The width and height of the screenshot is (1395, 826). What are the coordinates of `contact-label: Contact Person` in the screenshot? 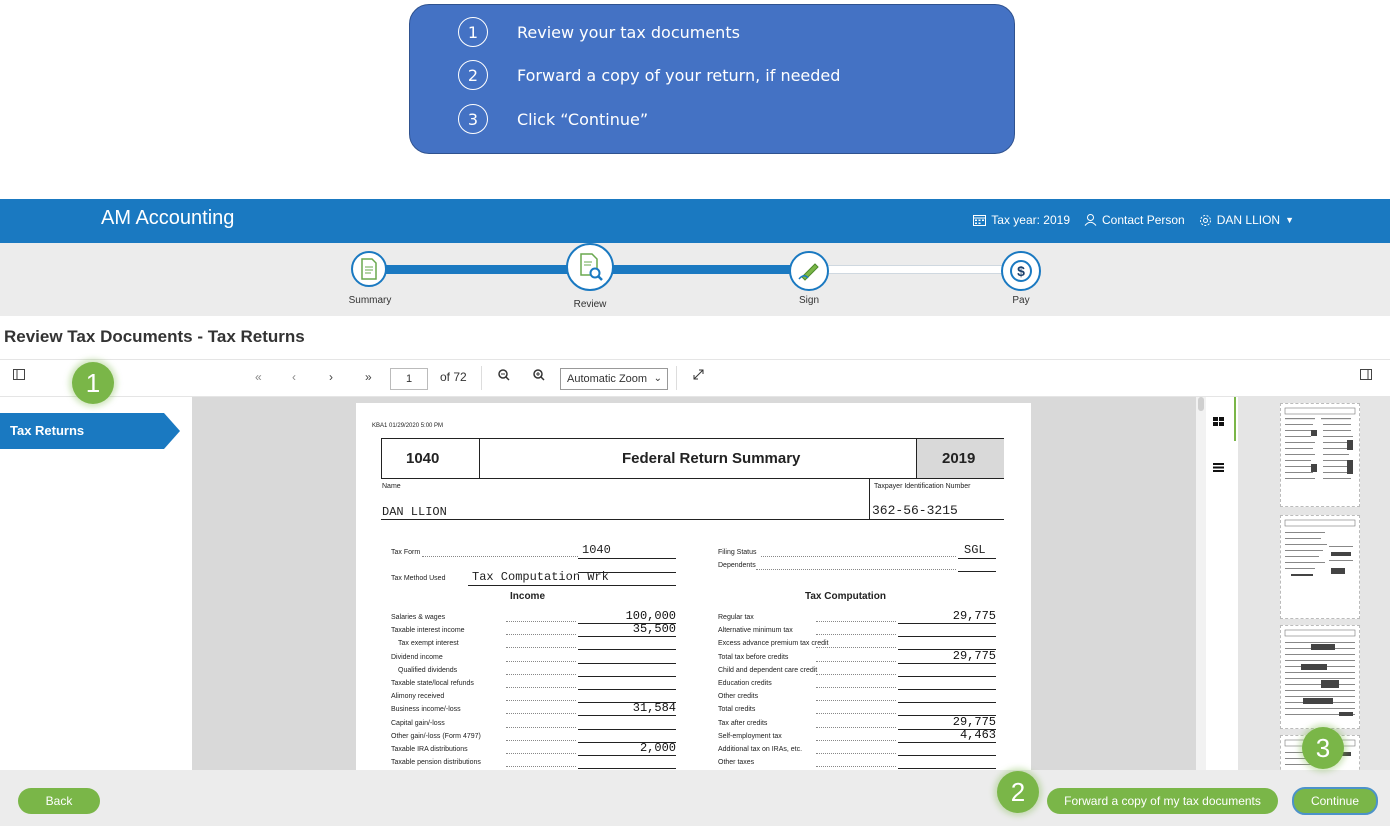 It's located at (1143, 220).